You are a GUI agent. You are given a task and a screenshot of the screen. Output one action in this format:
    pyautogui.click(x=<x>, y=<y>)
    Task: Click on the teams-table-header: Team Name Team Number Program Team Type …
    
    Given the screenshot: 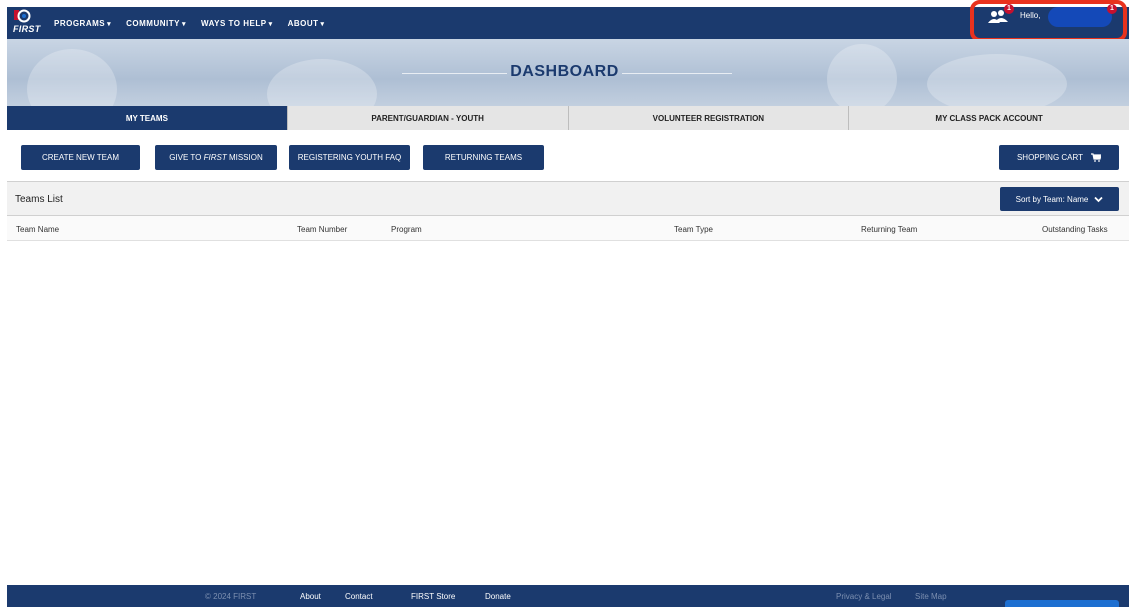 What is the action you would take?
    pyautogui.click(x=568, y=228)
    